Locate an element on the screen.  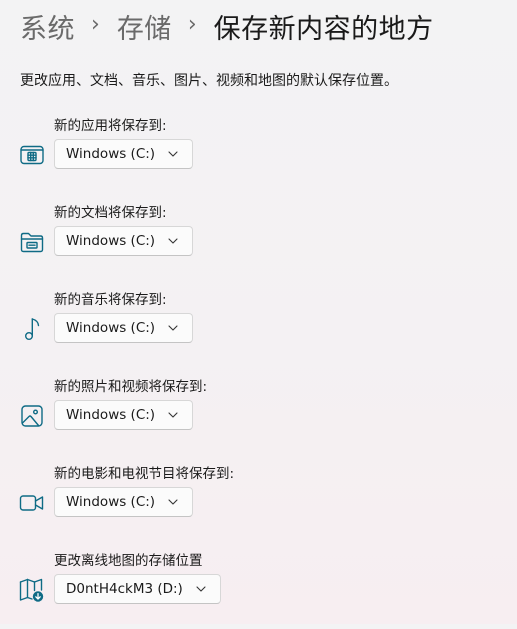
save-location-offline-maps: 更改离线地图的存储位置 D0ntH4ckM3 (D:) is located at coordinates (258, 589).